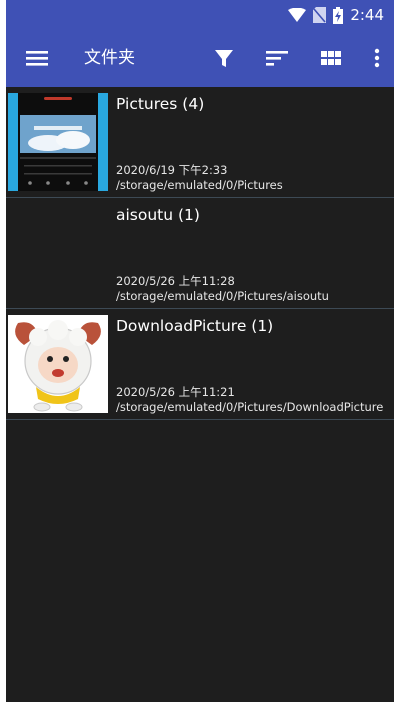  I want to click on page-title: 文件夹, so click(109, 58).